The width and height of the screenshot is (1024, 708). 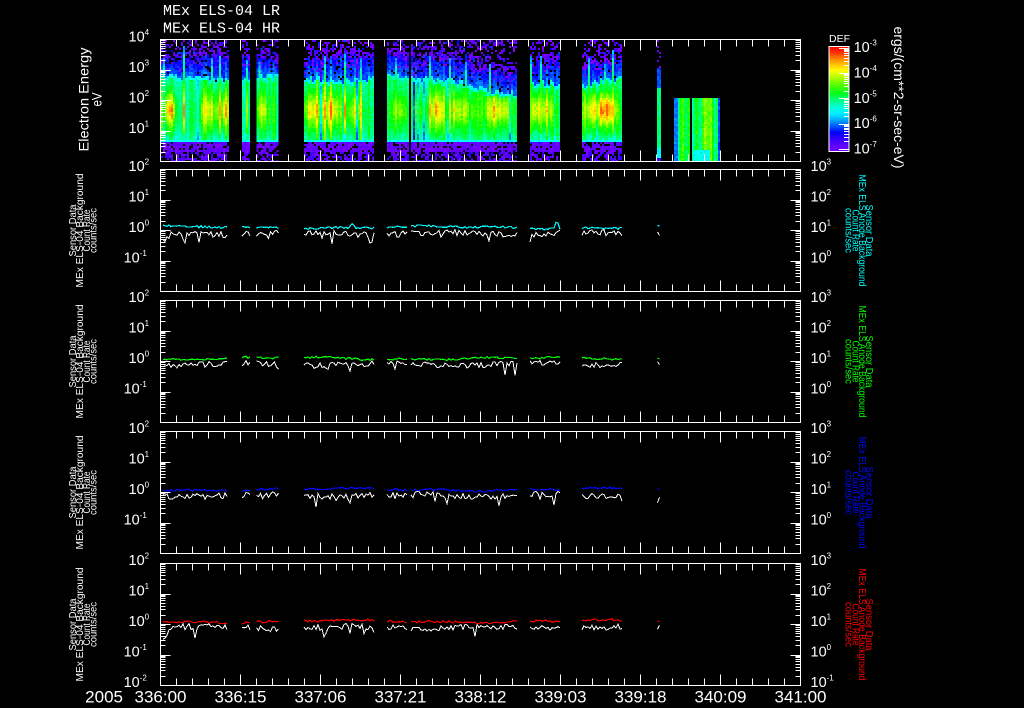 What do you see at coordinates (721, 697) in the screenshot?
I see `svg-text: 340:09` at bounding box center [721, 697].